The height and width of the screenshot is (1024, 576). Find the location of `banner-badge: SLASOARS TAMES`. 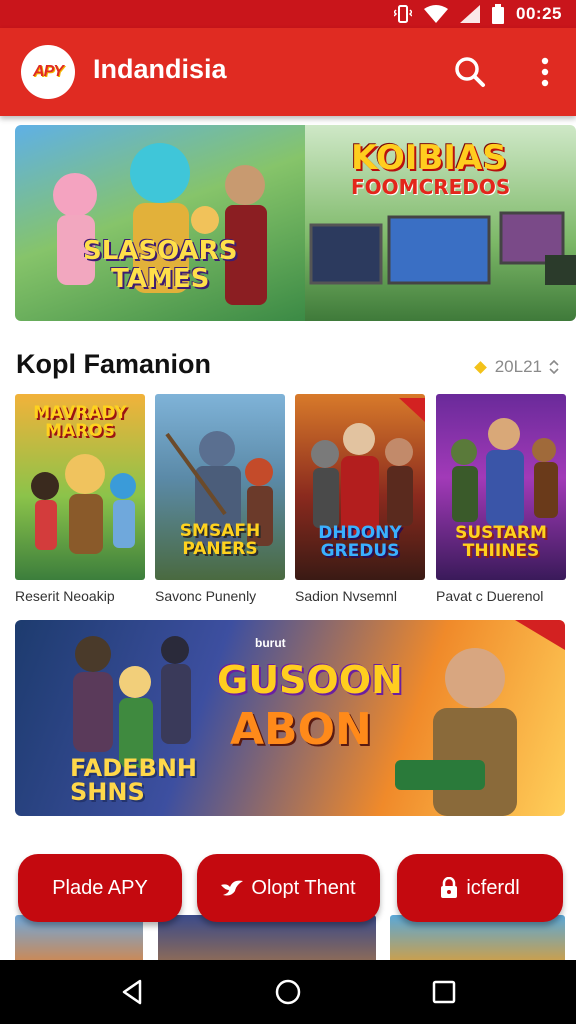

banner-badge: SLASOARS TAMES is located at coordinates (160, 265).